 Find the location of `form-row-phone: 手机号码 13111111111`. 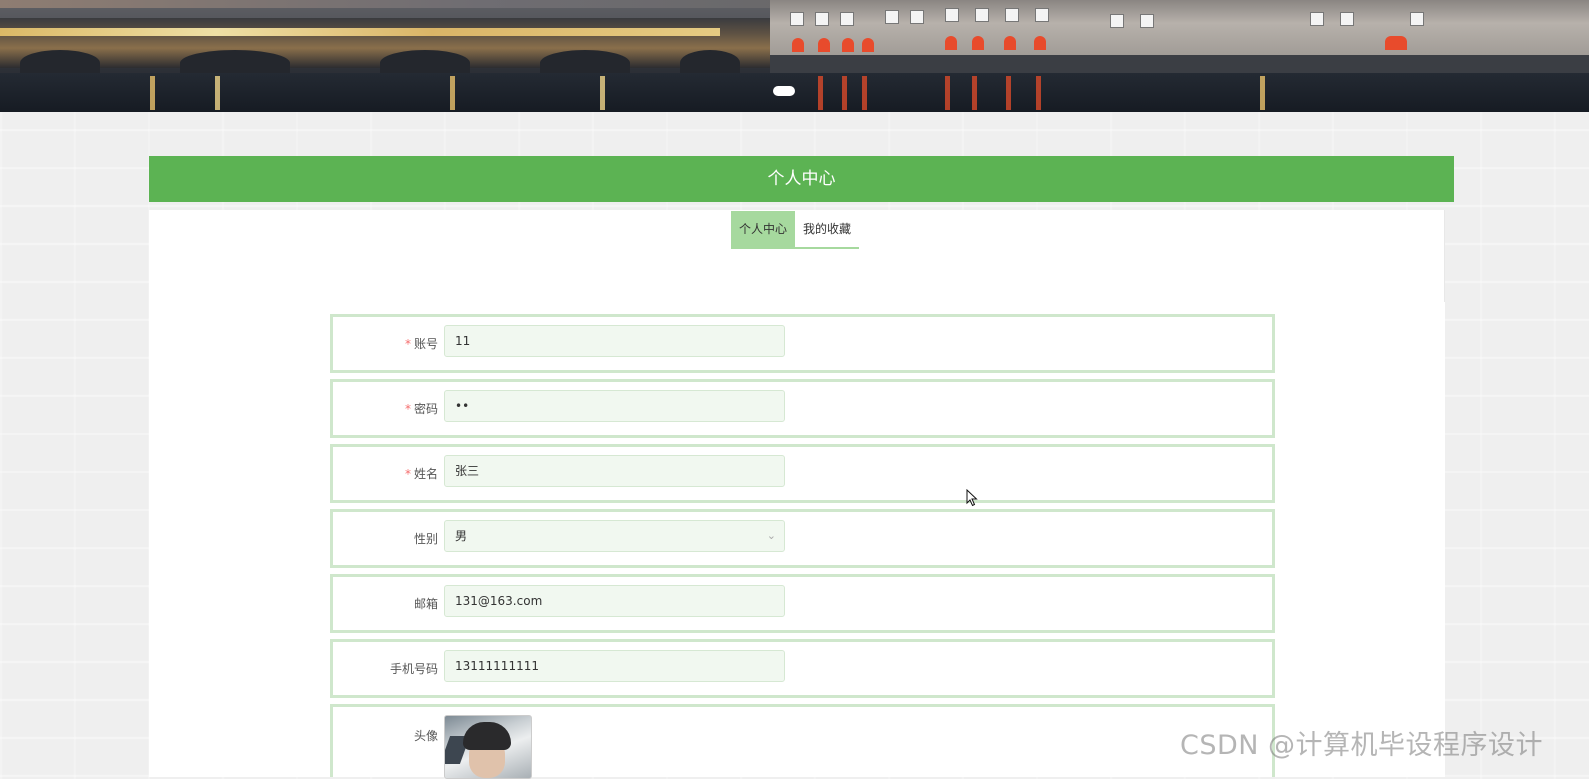

form-row-phone: 手机号码 13111111111 is located at coordinates (802, 668).